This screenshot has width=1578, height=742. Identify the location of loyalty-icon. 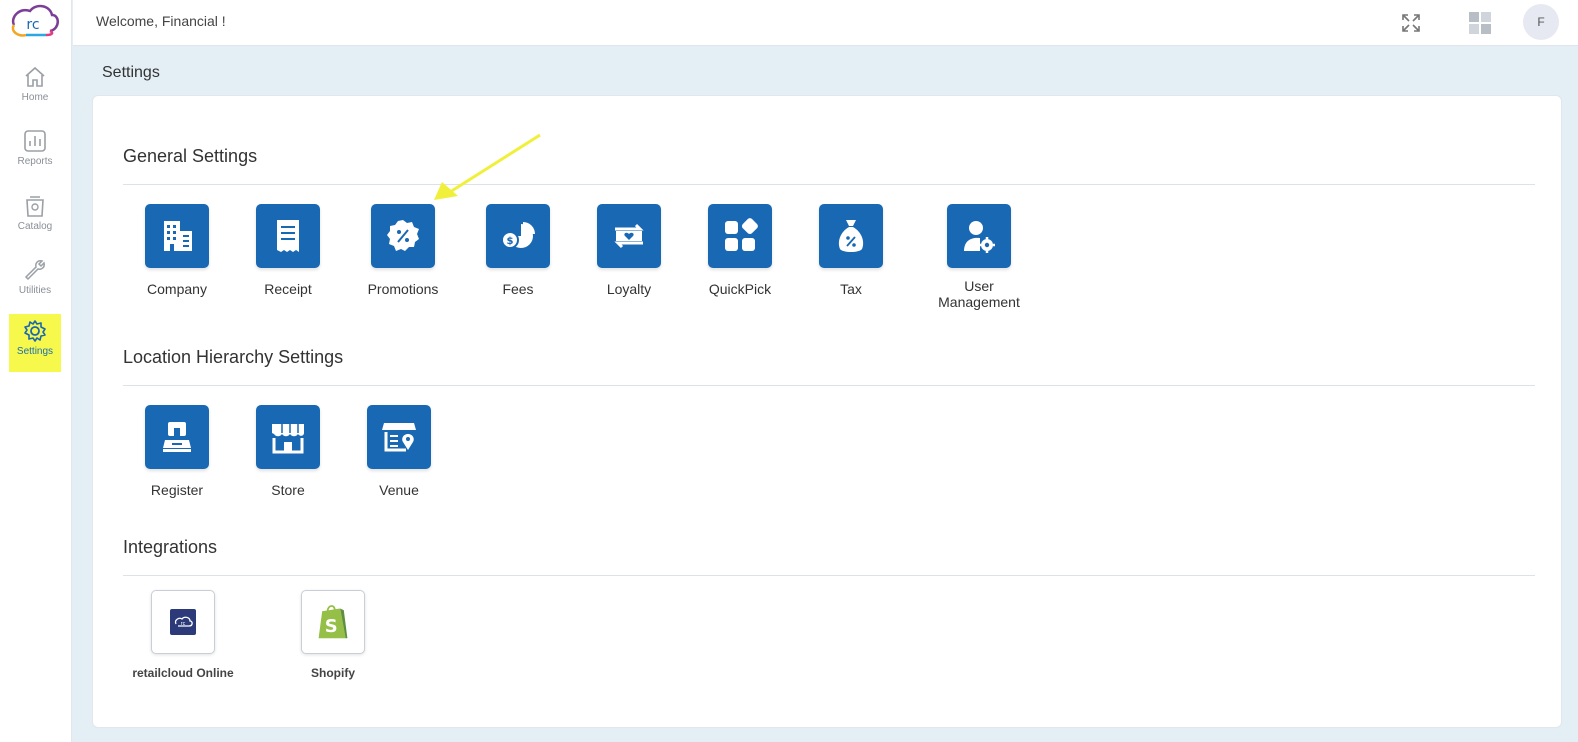
(629, 236).